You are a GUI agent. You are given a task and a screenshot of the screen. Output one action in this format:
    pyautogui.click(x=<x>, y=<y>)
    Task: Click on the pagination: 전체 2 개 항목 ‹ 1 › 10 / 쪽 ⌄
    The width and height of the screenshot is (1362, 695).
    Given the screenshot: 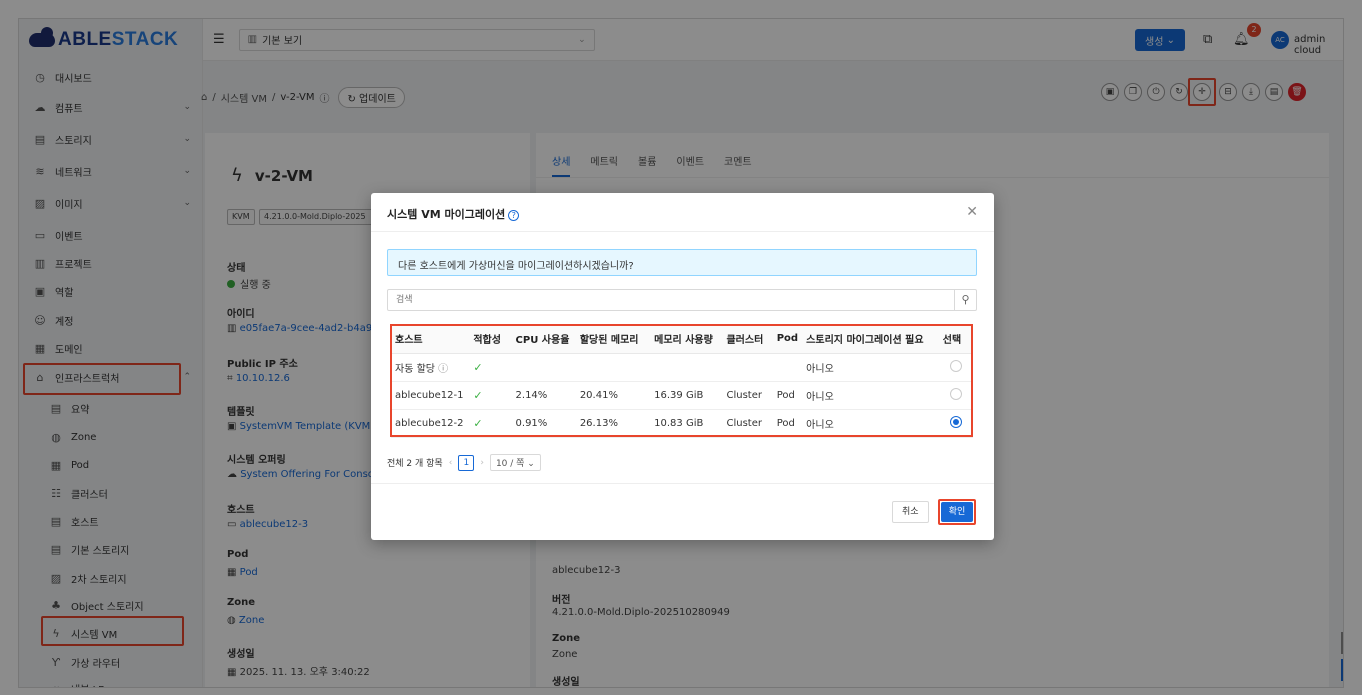 What is the action you would take?
    pyautogui.click(x=464, y=462)
    